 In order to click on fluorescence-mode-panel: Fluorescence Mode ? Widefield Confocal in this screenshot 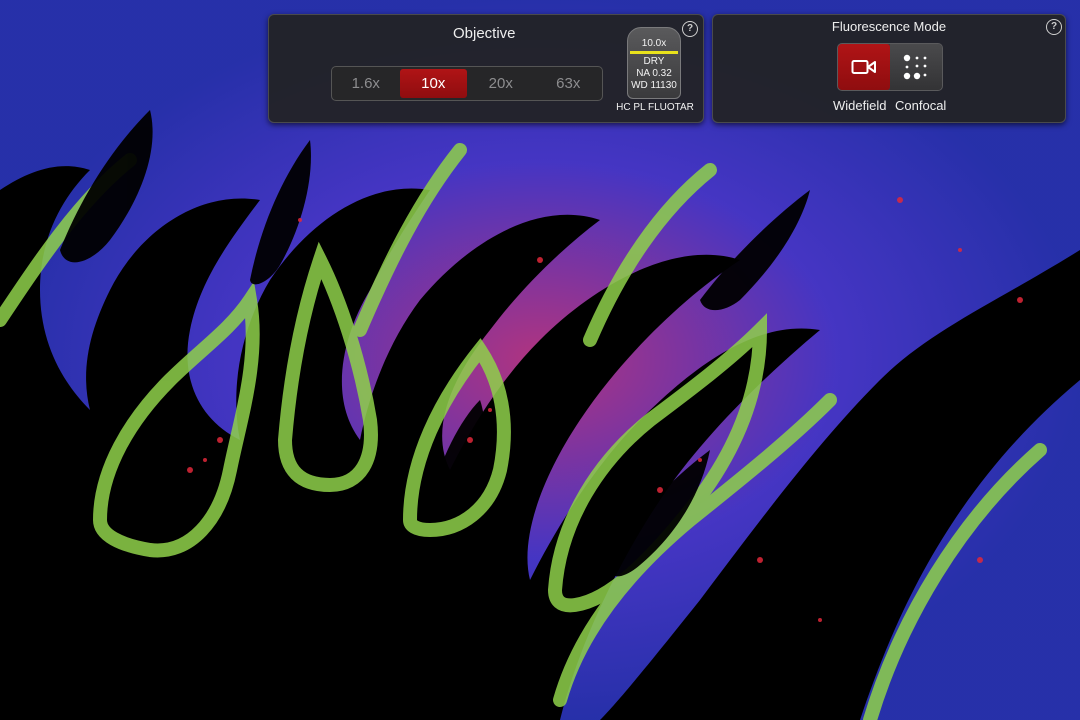, I will do `click(889, 68)`.